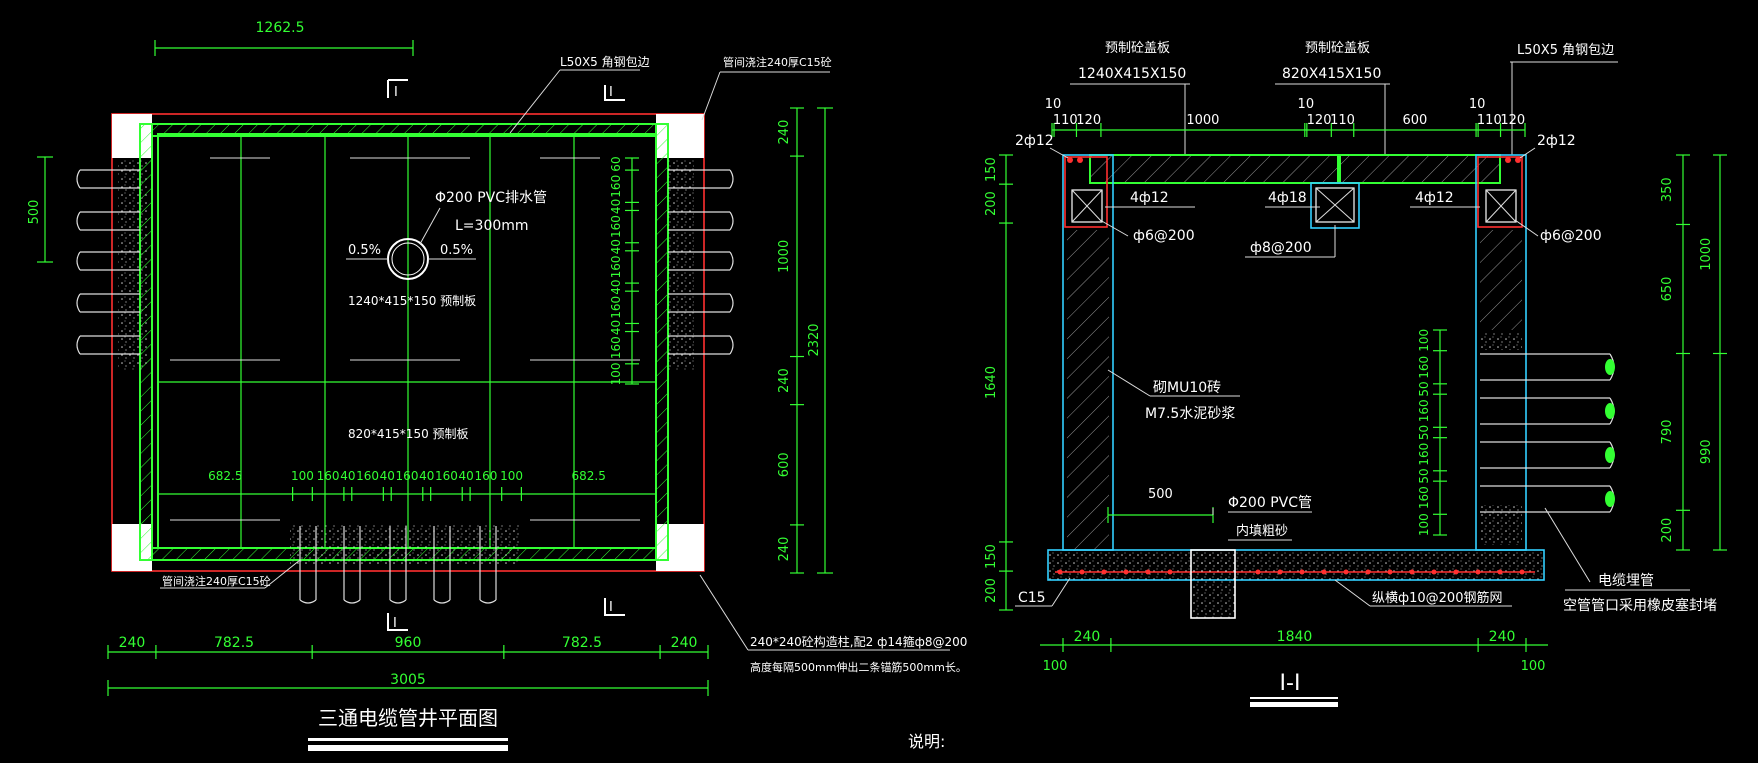  Describe the element at coordinates (1213, 584) in the screenshot. I see `pvc-drain` at that location.